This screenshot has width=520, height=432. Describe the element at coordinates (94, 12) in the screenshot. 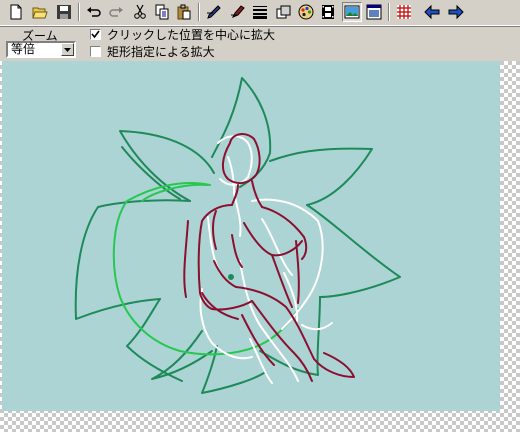

I see `undo-icon` at that location.